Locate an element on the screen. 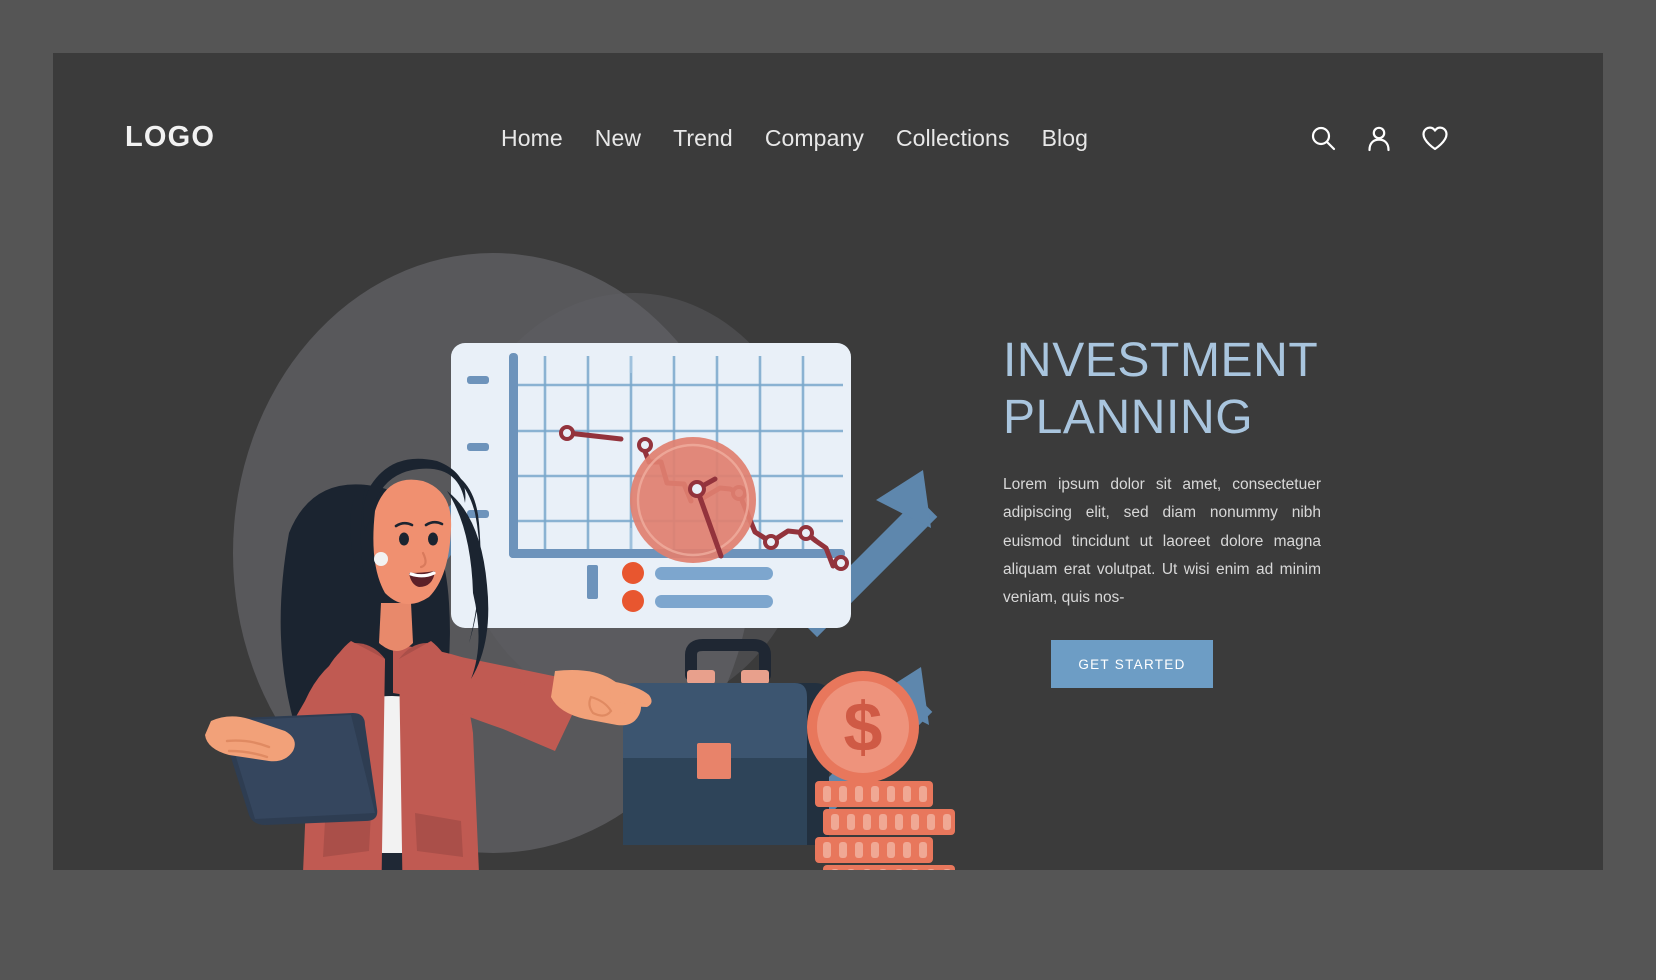  coin-rows is located at coordinates (885, 825).